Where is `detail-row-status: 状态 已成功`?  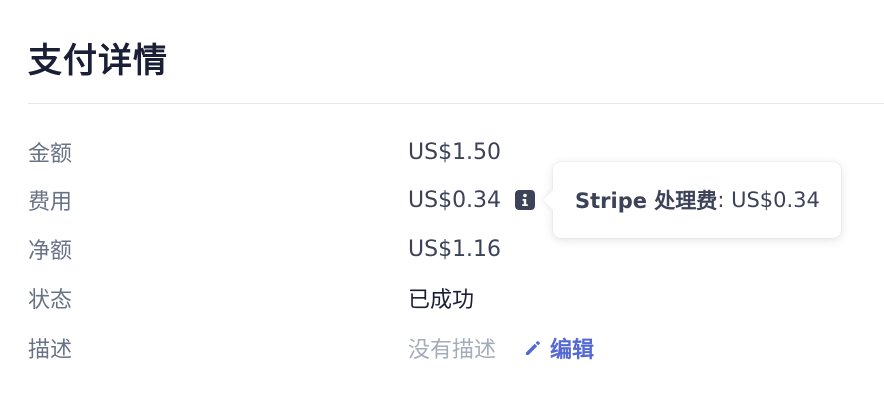
detail-row-status: 状态 已成功 is located at coordinates (456, 298).